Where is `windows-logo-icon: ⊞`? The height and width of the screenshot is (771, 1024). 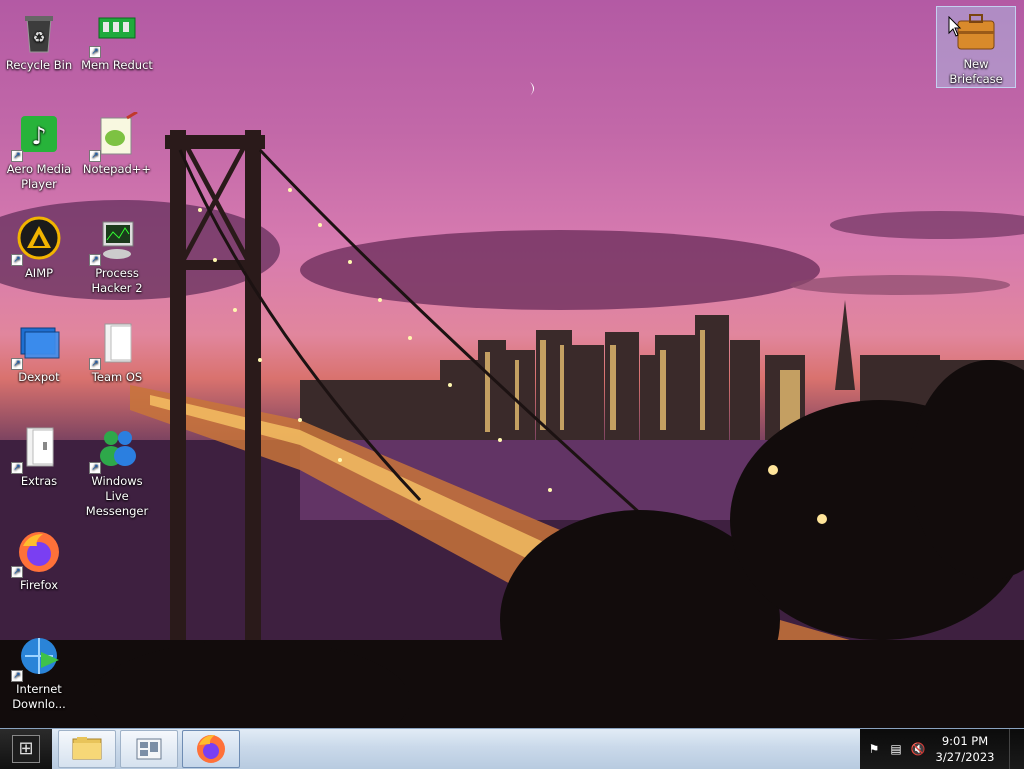 windows-logo-icon: ⊞ is located at coordinates (26, 749).